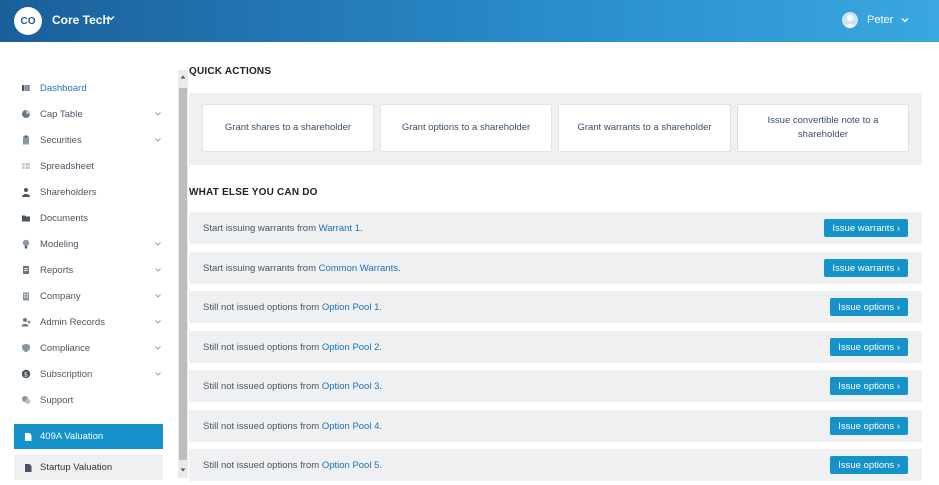 This screenshot has height=485, width=939. Describe the element at coordinates (65, 348) in the screenshot. I see `sidebar-item-label: Compliance` at that location.